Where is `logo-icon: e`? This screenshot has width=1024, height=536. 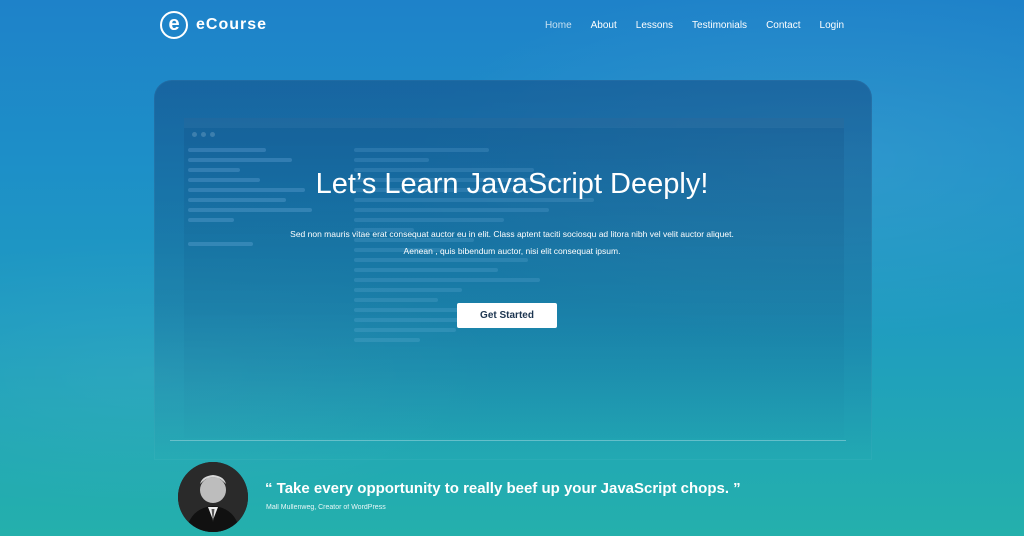 logo-icon: e is located at coordinates (174, 25).